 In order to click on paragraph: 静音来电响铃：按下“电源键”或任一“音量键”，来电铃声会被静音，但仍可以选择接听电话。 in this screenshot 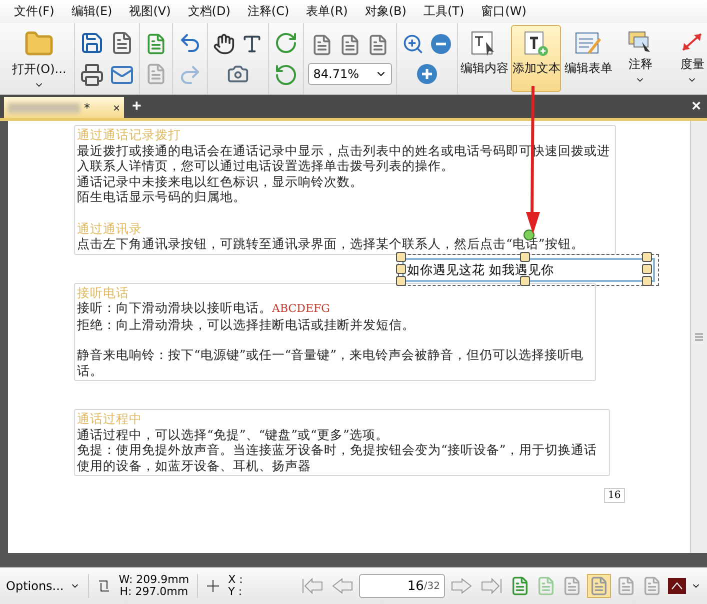, I will do `click(331, 362)`.